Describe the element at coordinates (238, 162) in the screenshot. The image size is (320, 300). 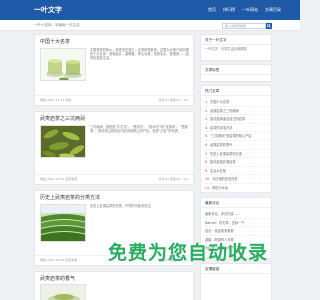
I see `hot-article-item: 8. 如何品鉴武夷岩茶` at that location.